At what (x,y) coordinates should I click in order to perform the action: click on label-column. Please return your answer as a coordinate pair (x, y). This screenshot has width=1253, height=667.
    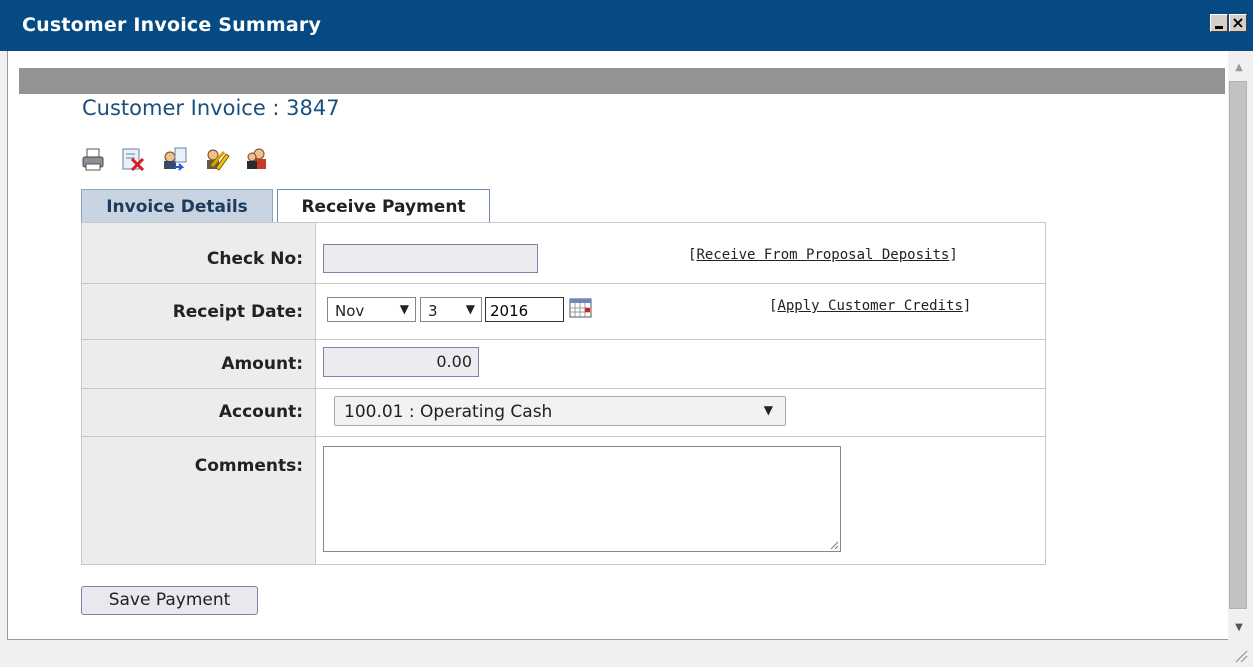
    Looking at the image, I should click on (199, 393).